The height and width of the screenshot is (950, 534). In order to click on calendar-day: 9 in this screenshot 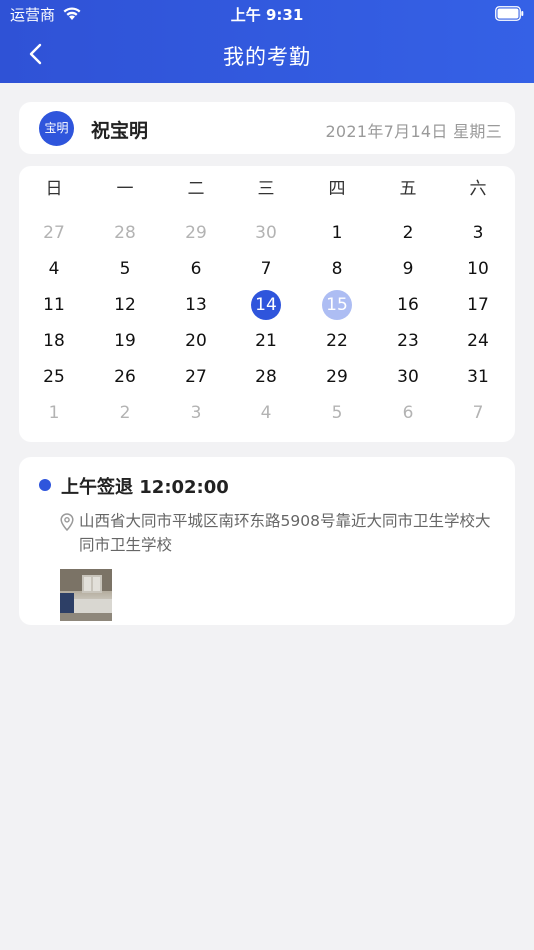, I will do `click(408, 269)`.